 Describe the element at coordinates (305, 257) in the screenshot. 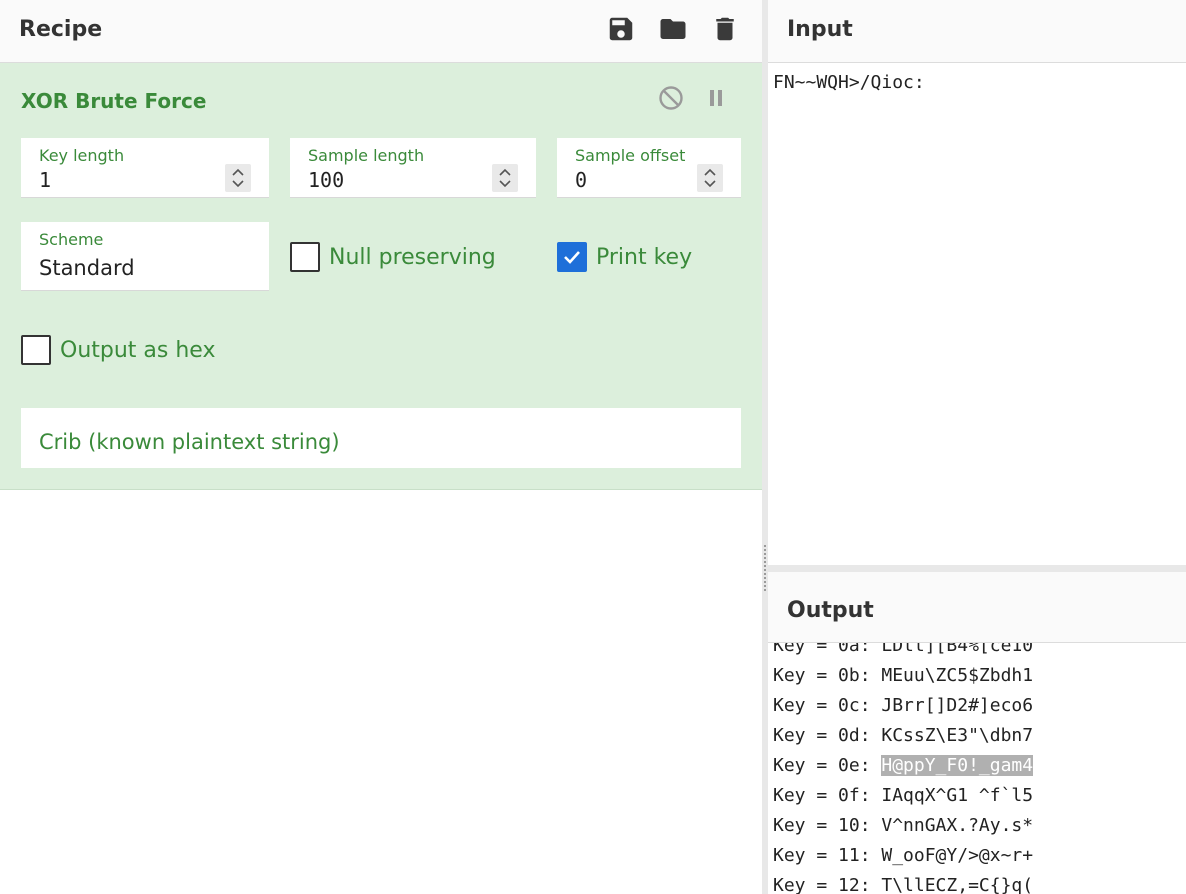

I see `null-preserving-box` at that location.